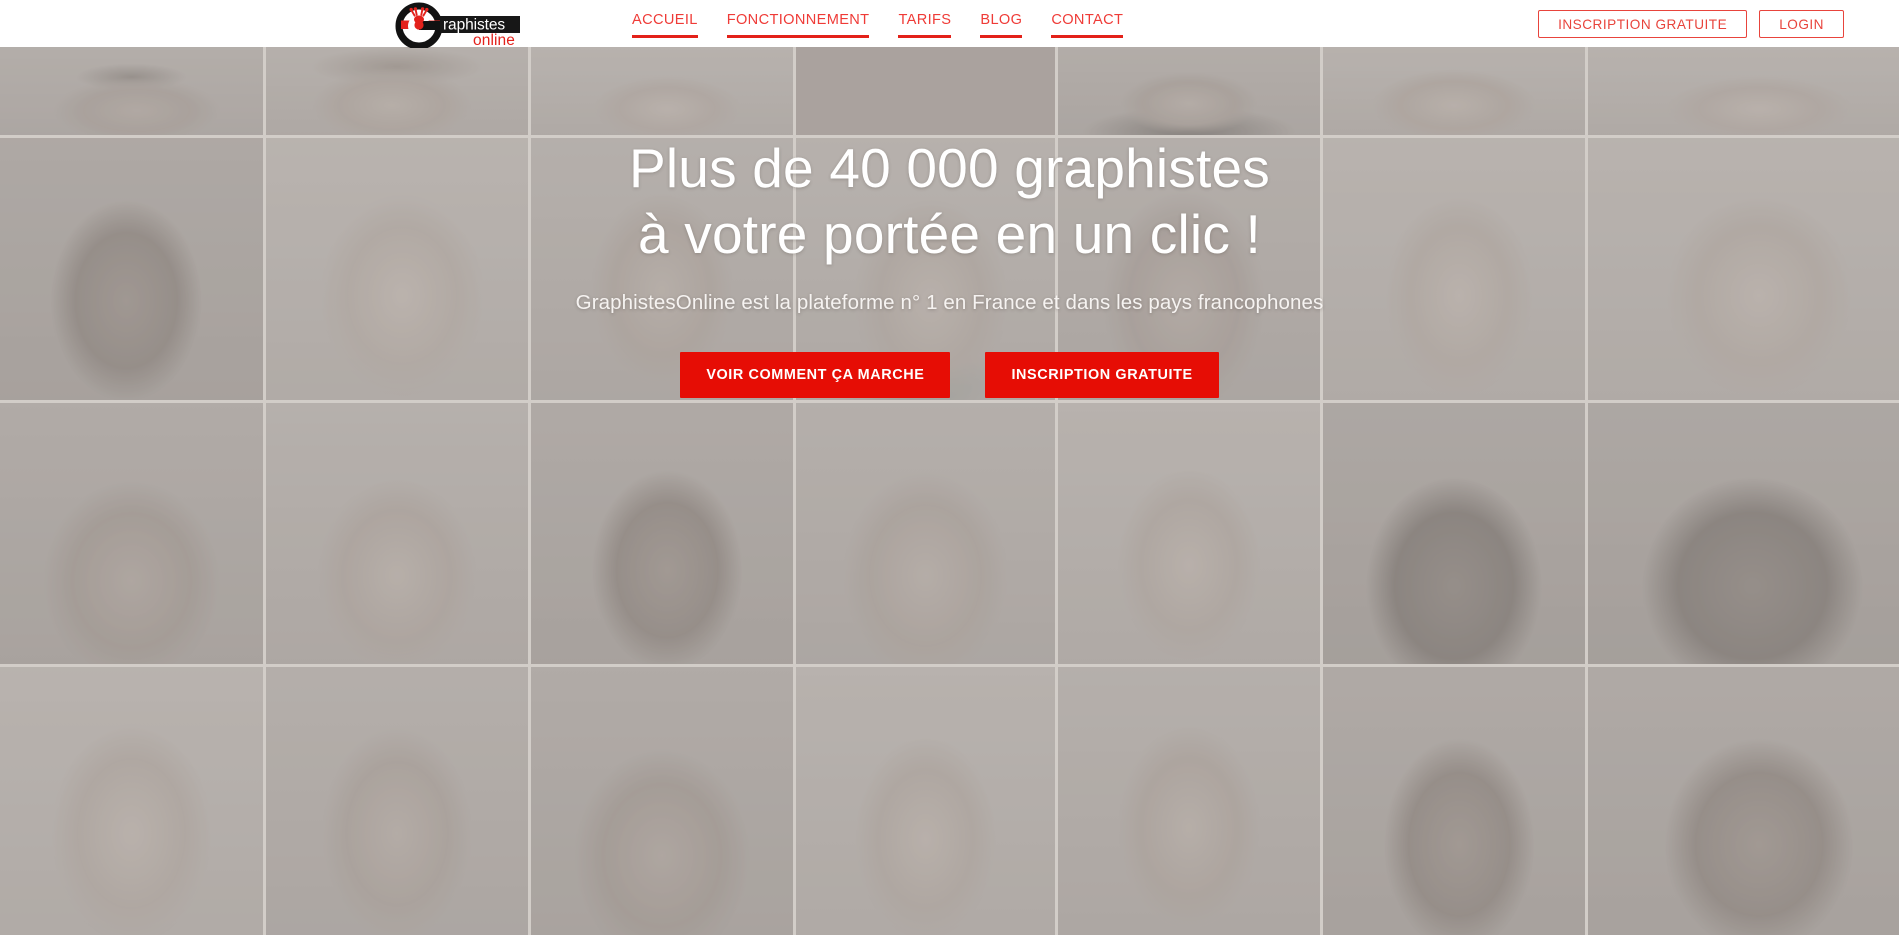 The height and width of the screenshot is (935, 1899). I want to click on logo-mark: raphistes online, so click(457, 25).